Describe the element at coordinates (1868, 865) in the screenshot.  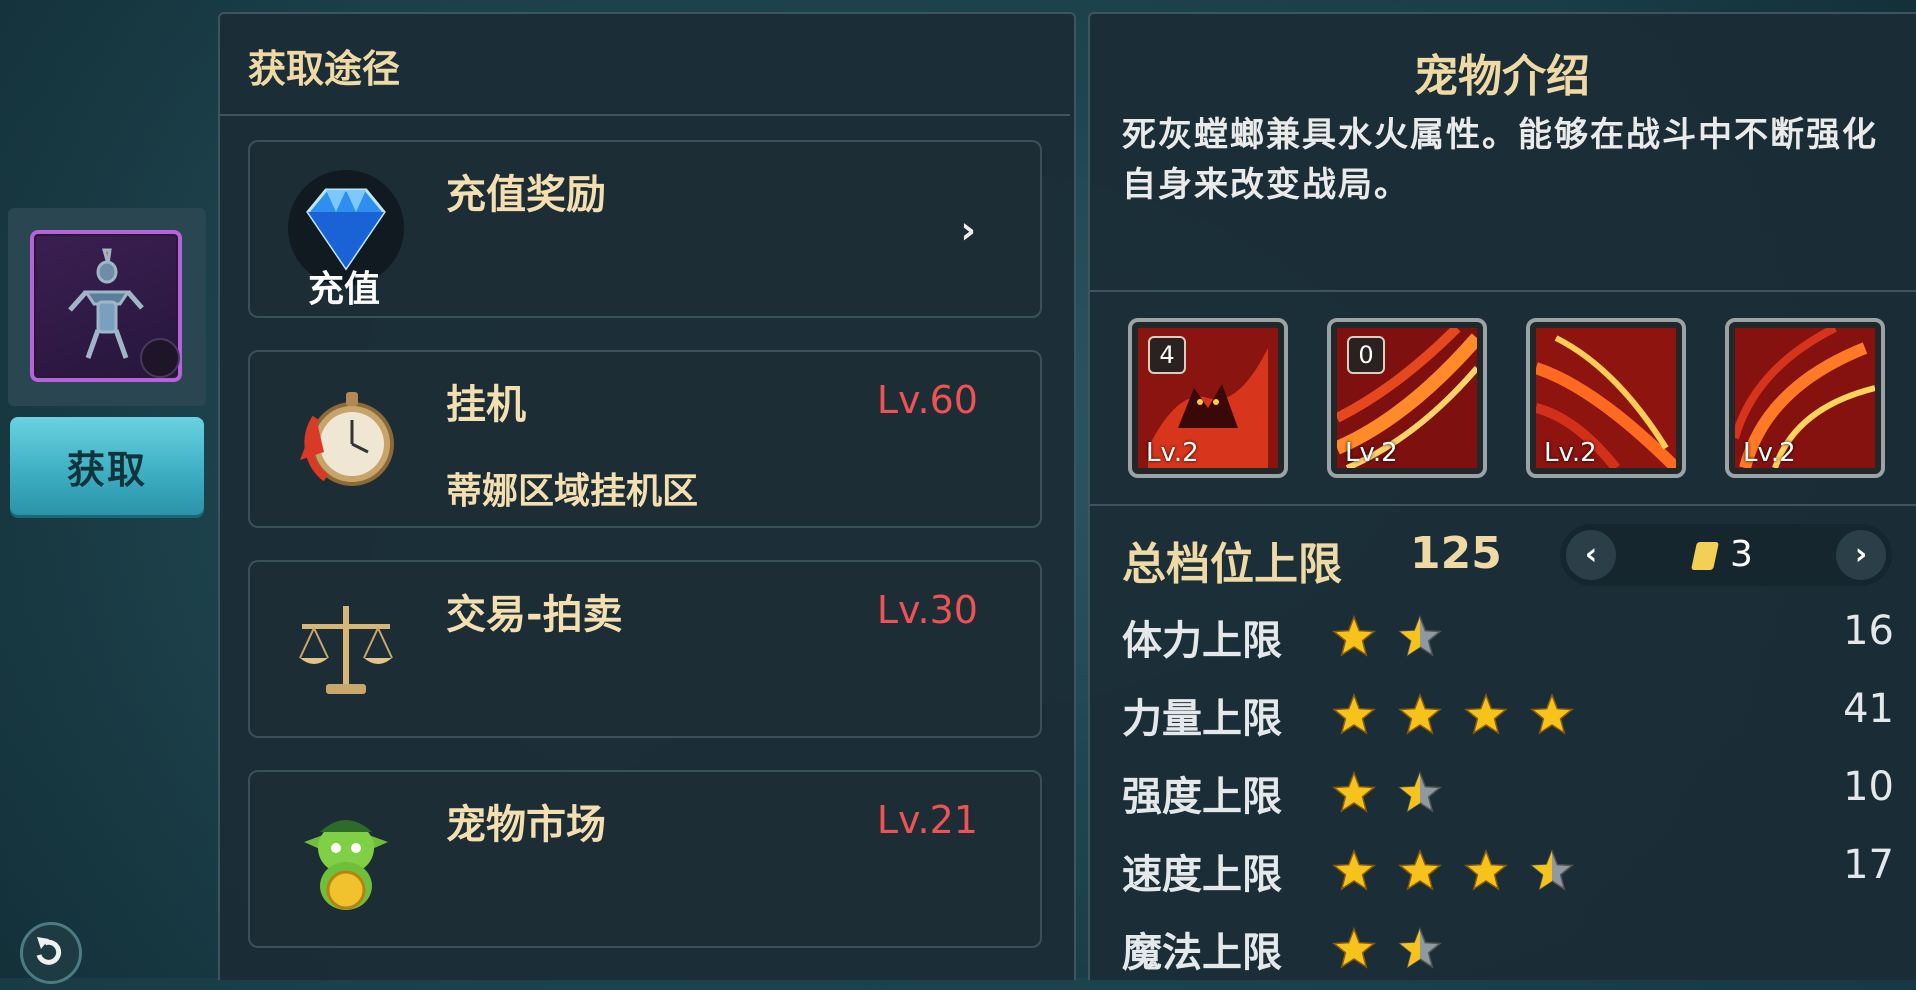
I see `stat-value: 17` at that location.